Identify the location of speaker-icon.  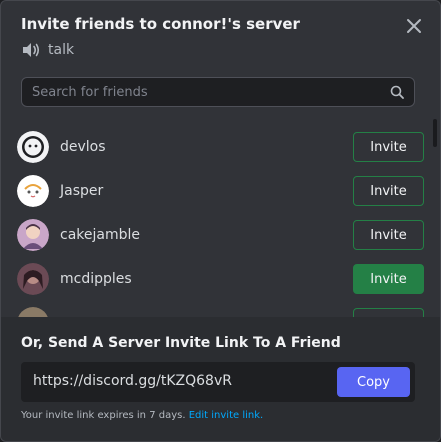
(31, 50).